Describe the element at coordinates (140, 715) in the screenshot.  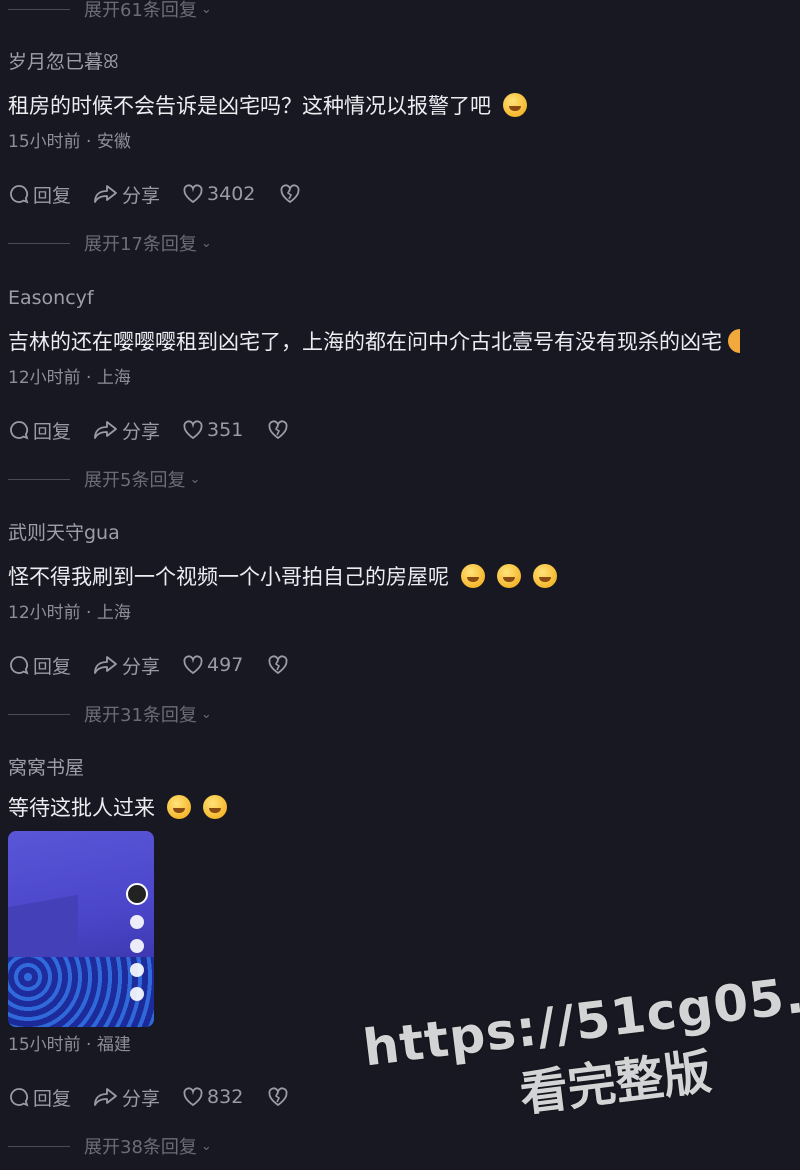
I see `expand-replies-label: 展开31条回复` at that location.